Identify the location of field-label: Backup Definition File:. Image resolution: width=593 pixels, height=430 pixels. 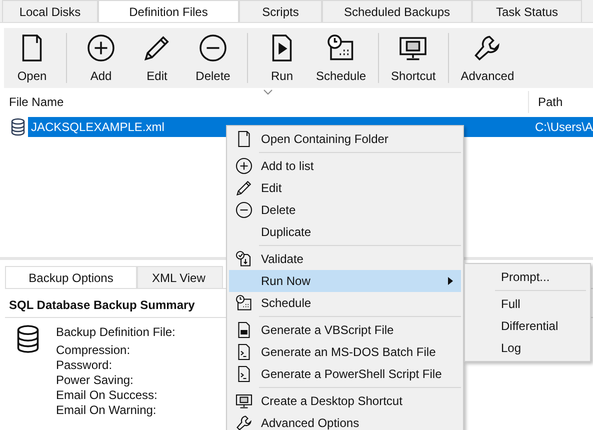
(116, 332).